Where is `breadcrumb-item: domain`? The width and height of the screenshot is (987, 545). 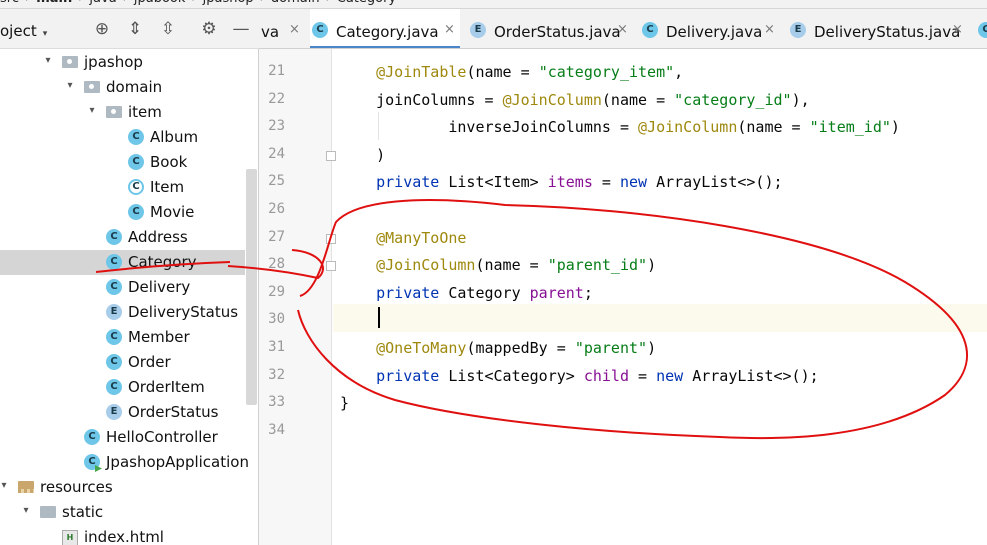 breadcrumb-item: domain is located at coordinates (295, 3).